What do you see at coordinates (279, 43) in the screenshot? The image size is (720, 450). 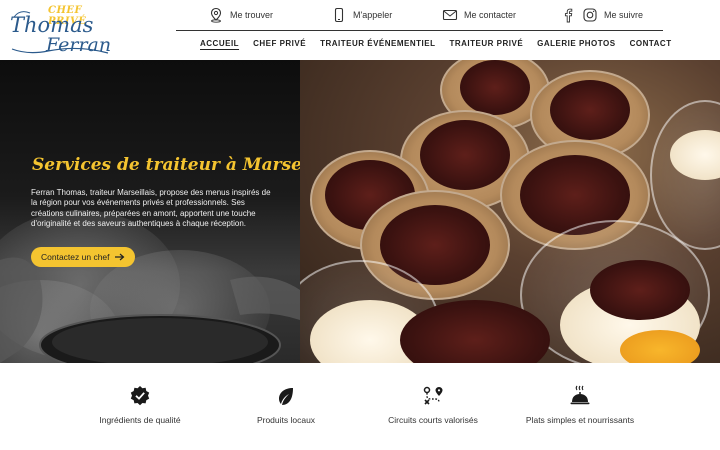 I see `nav-item-chef-prive: CHEF PRIVÉ` at bounding box center [279, 43].